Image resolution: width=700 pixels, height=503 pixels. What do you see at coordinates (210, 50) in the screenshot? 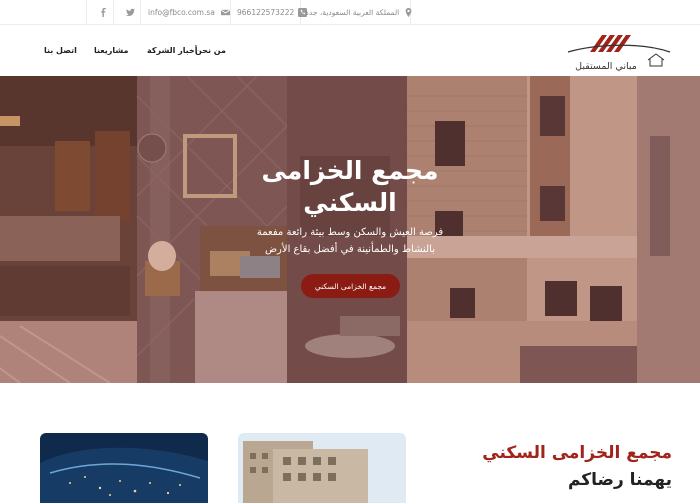
I see `nav-about: من نحن` at bounding box center [210, 50].